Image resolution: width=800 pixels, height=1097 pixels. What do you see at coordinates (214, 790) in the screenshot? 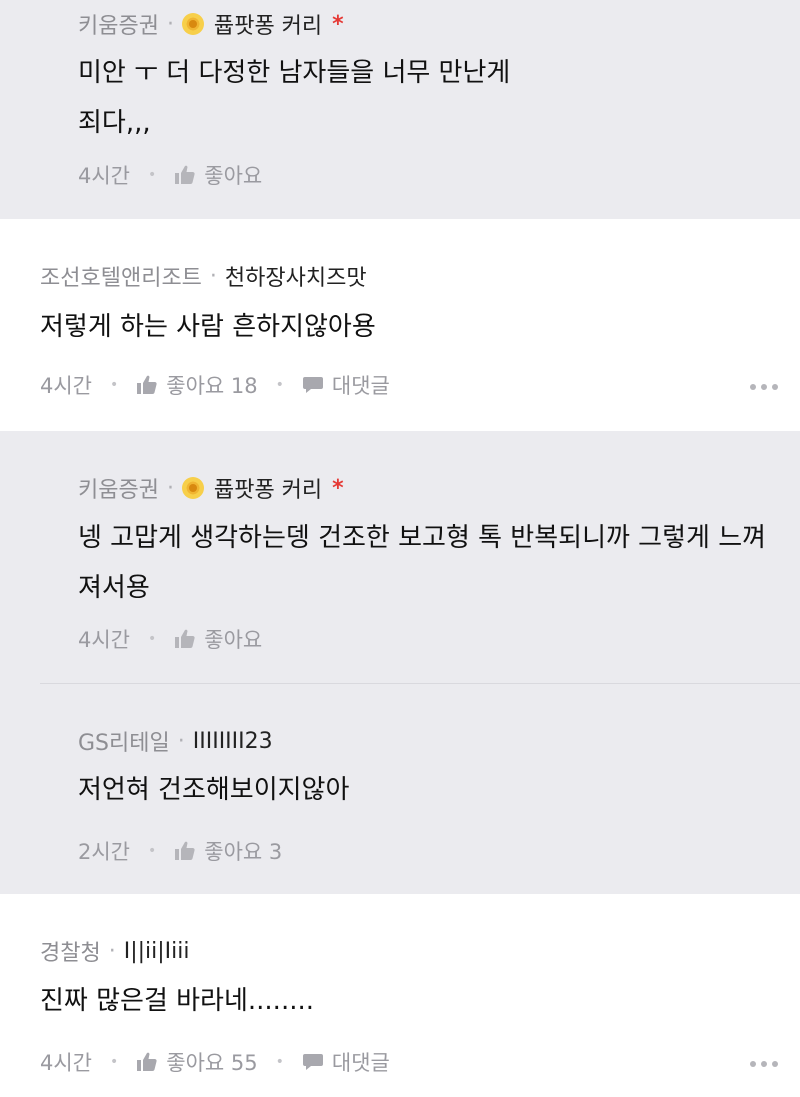
I see `comment-body: 저언혀 건조해보이지않아` at bounding box center [214, 790].